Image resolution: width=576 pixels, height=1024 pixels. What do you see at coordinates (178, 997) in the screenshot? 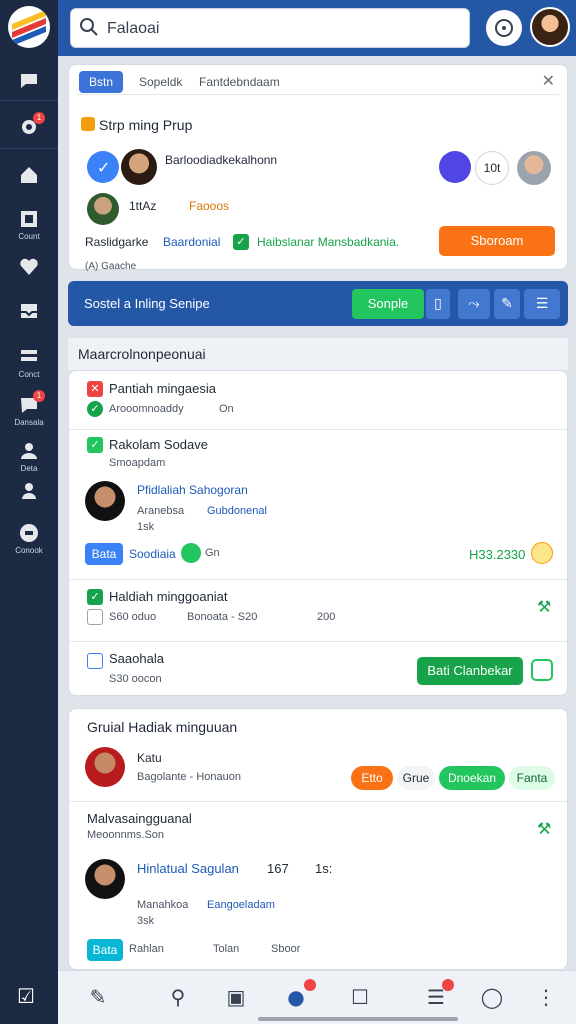
I see `search-icon: ⚲` at bounding box center [178, 997].